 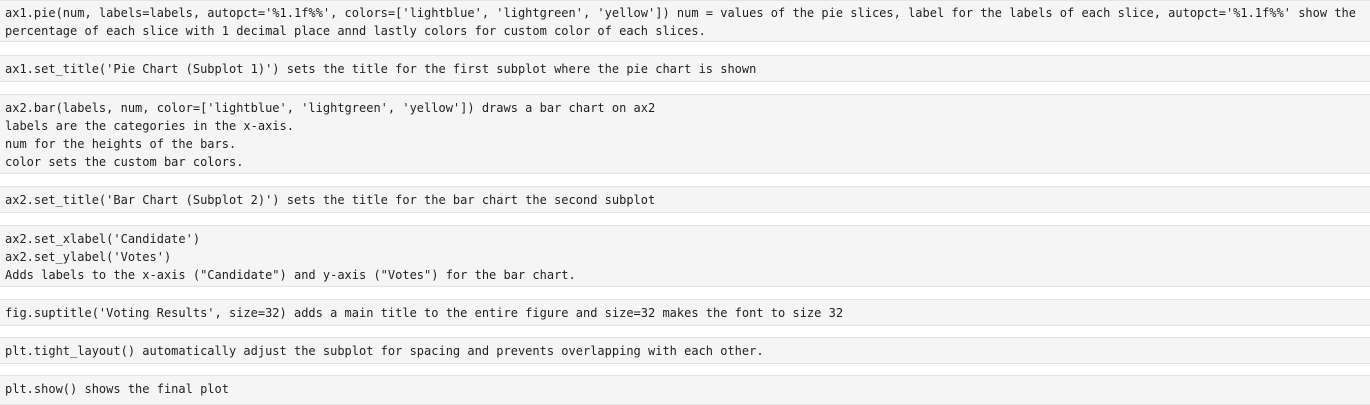 I want to click on cell-text-line: ax2.set_ylabel('Votes'), so click(x=88, y=257).